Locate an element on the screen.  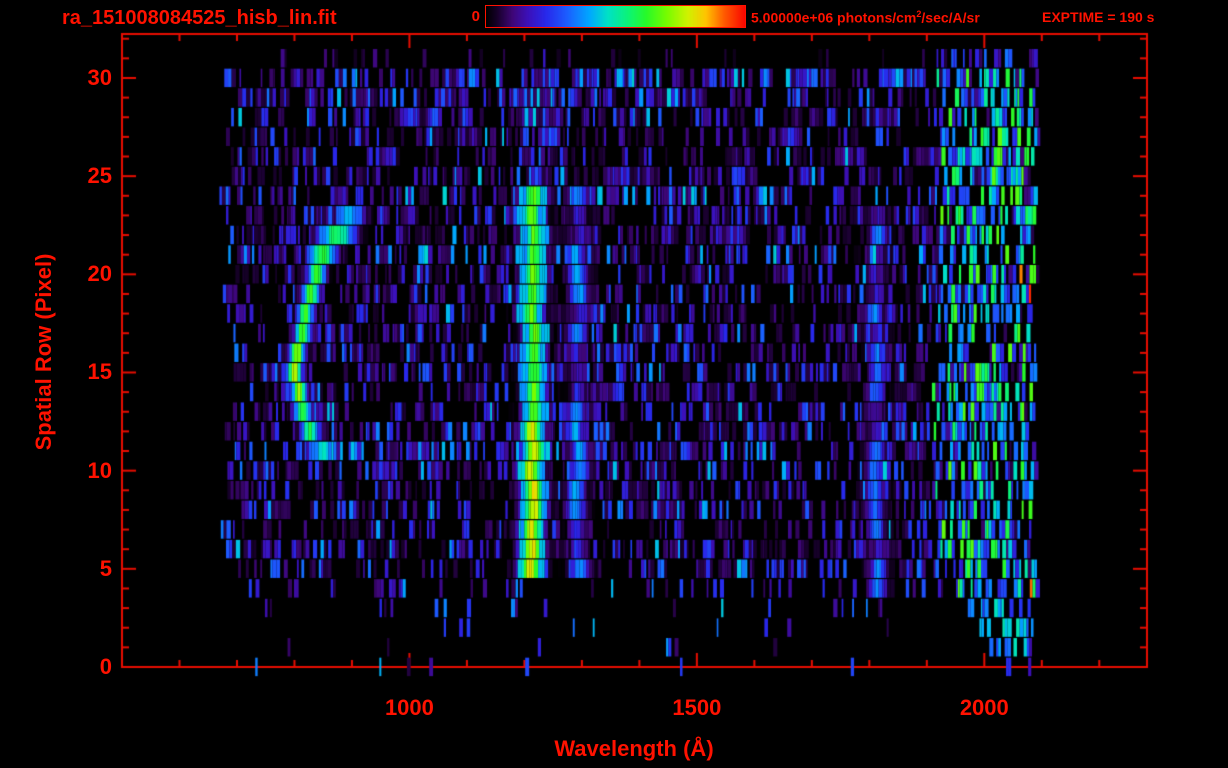
colorbar-max-label: 5.00000e+06 photons/cm2/sec/A/sr is located at coordinates (865, 17).